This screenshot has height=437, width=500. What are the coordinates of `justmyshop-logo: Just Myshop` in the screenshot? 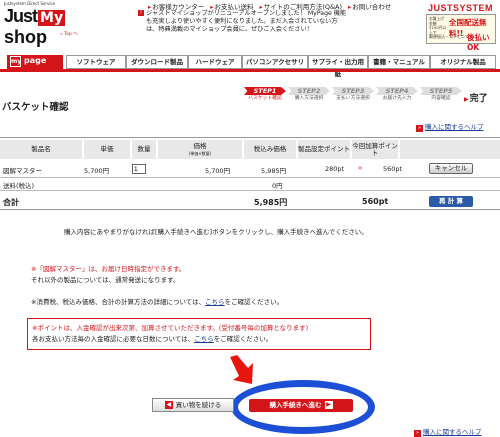 It's located at (48, 26).